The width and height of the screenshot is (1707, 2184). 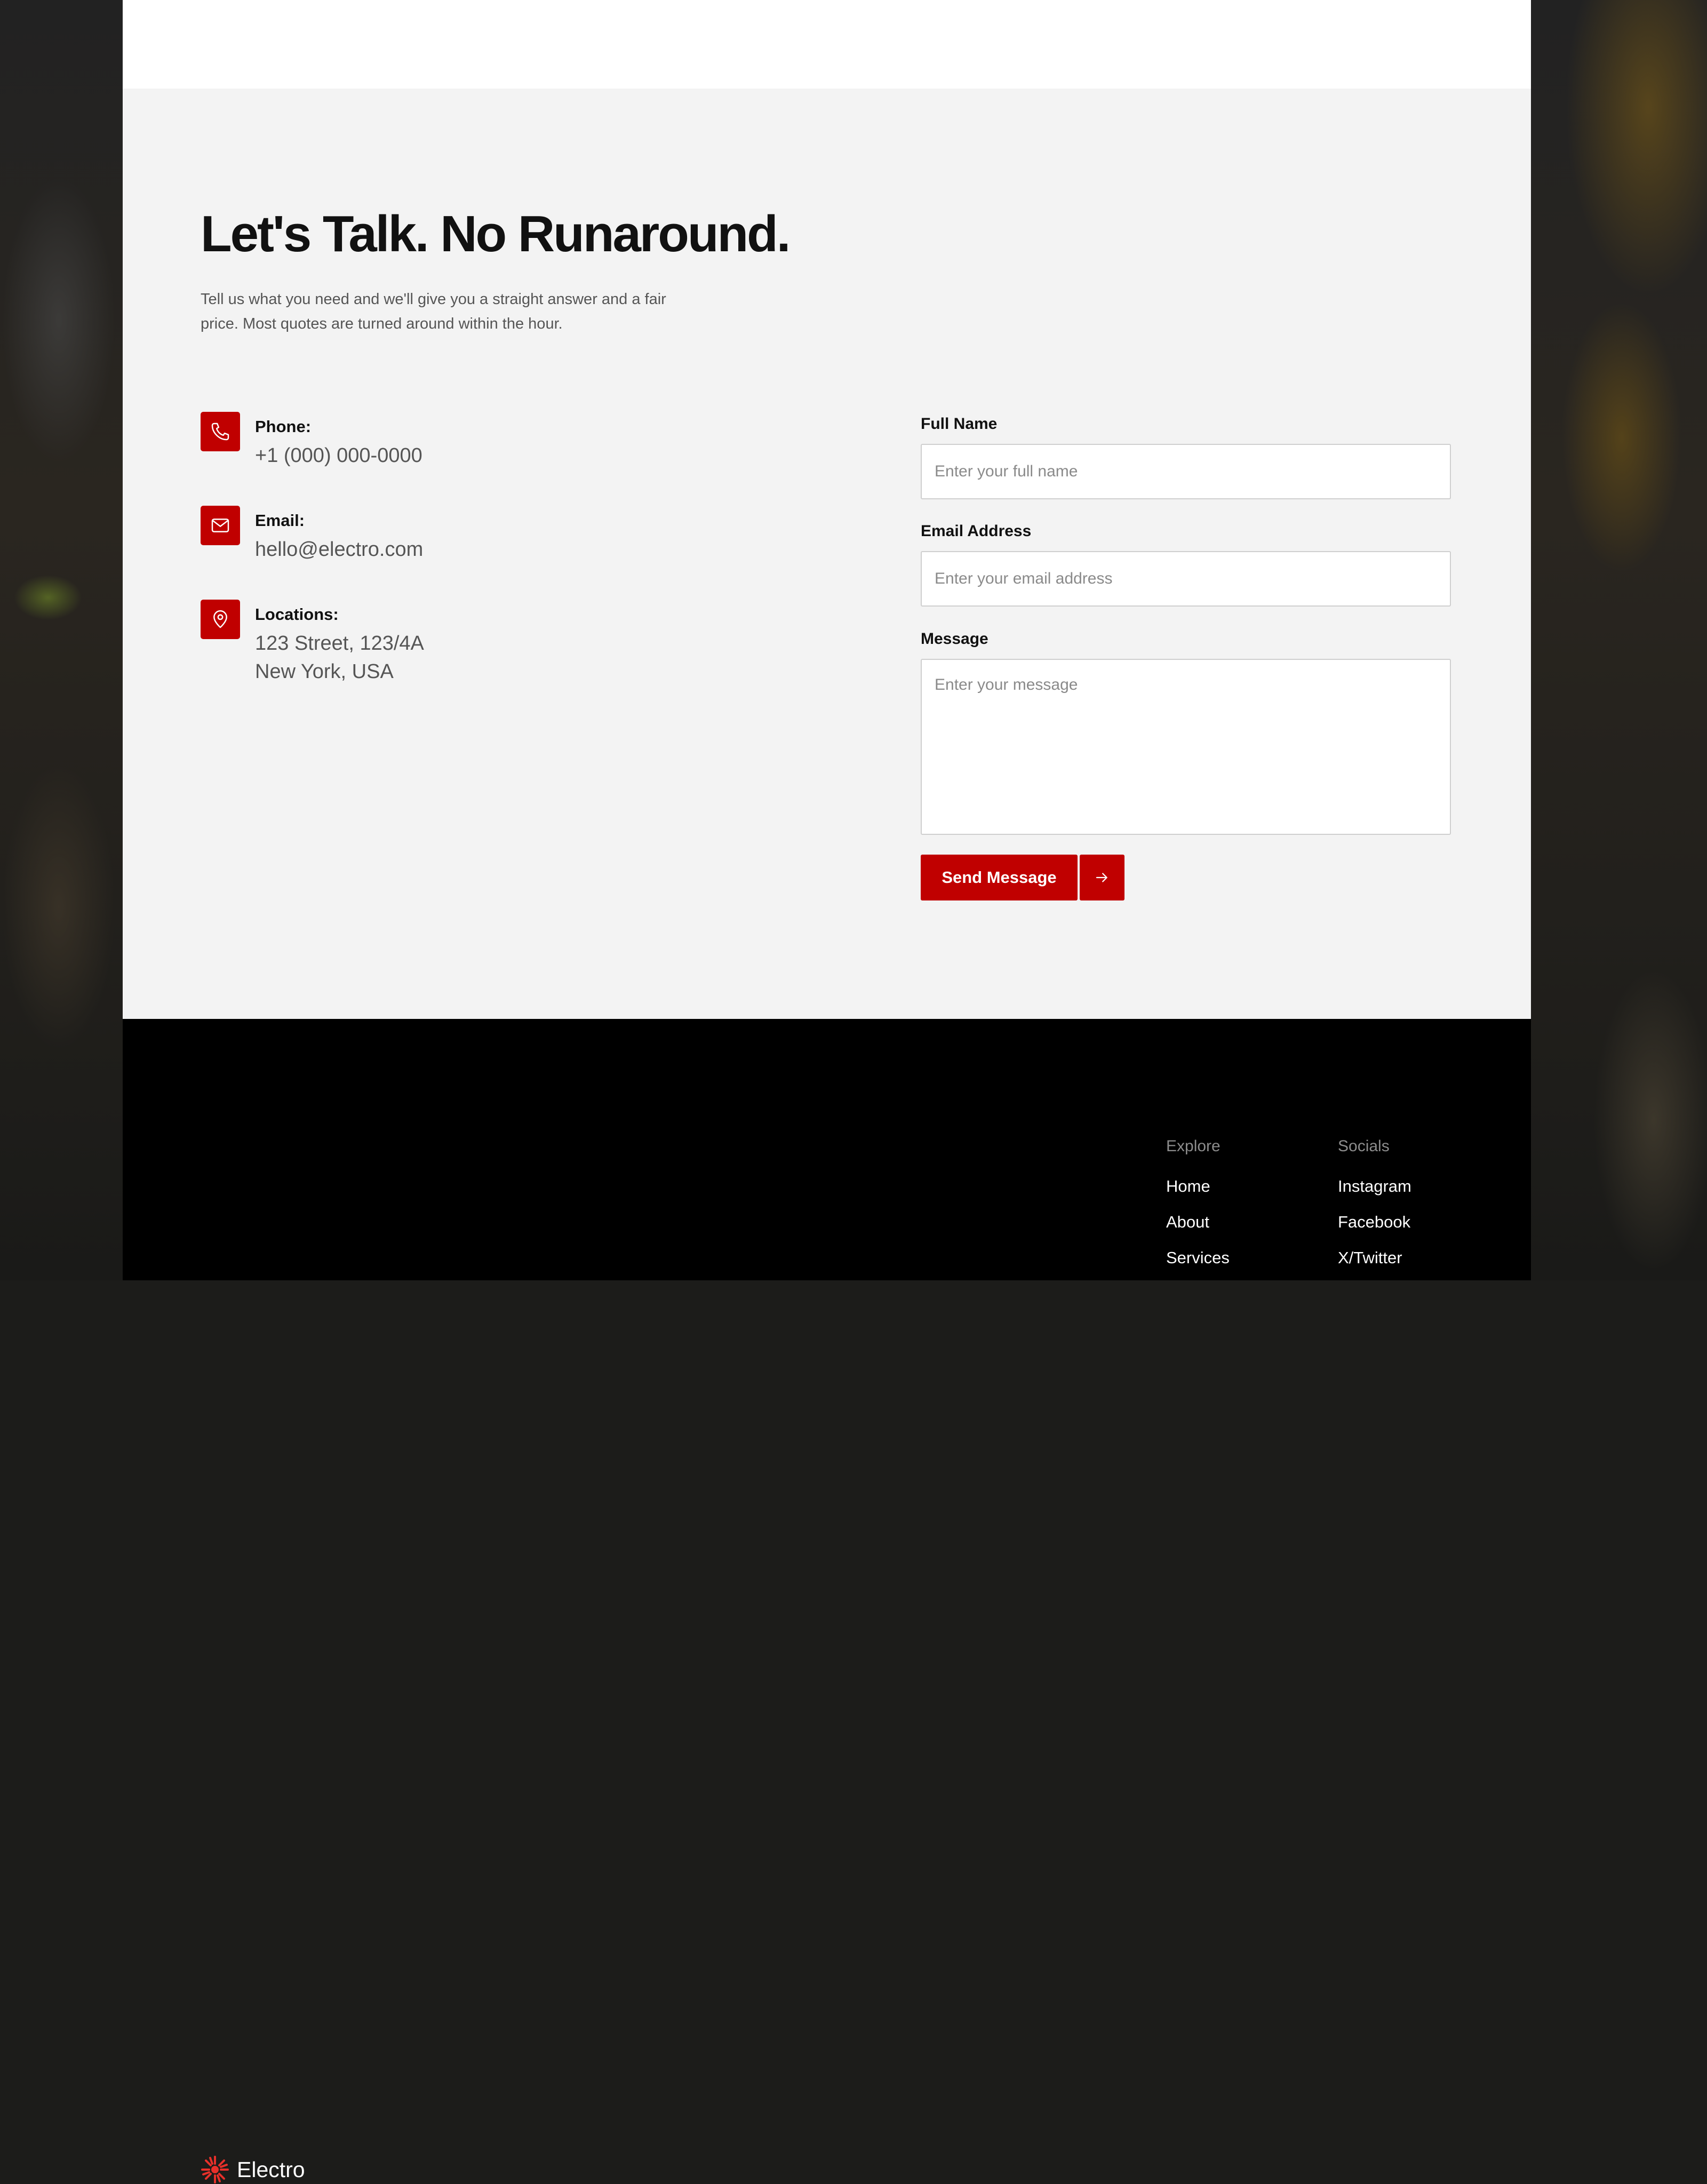 What do you see at coordinates (496, 233) in the screenshot?
I see `contact-heading: Let's Talk. No Runaround.` at bounding box center [496, 233].